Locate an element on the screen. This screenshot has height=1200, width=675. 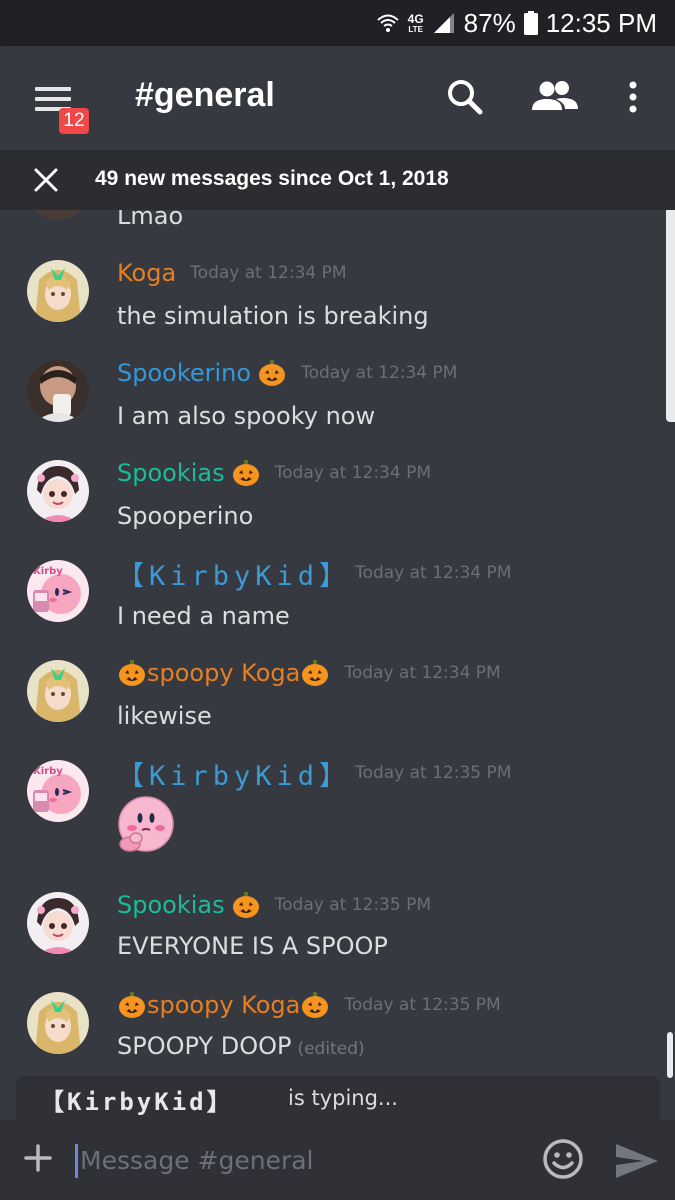
message-header: 【KirbyKid】 Today at 12:35 PM is located at coordinates (314, 773).